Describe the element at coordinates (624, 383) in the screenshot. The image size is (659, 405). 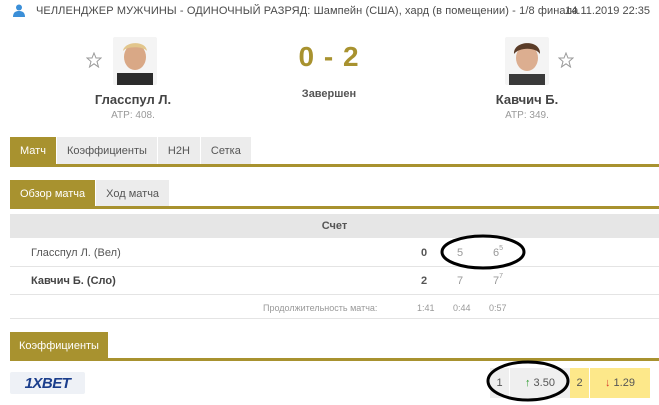
I see `away-odd-value: 1.29` at that location.